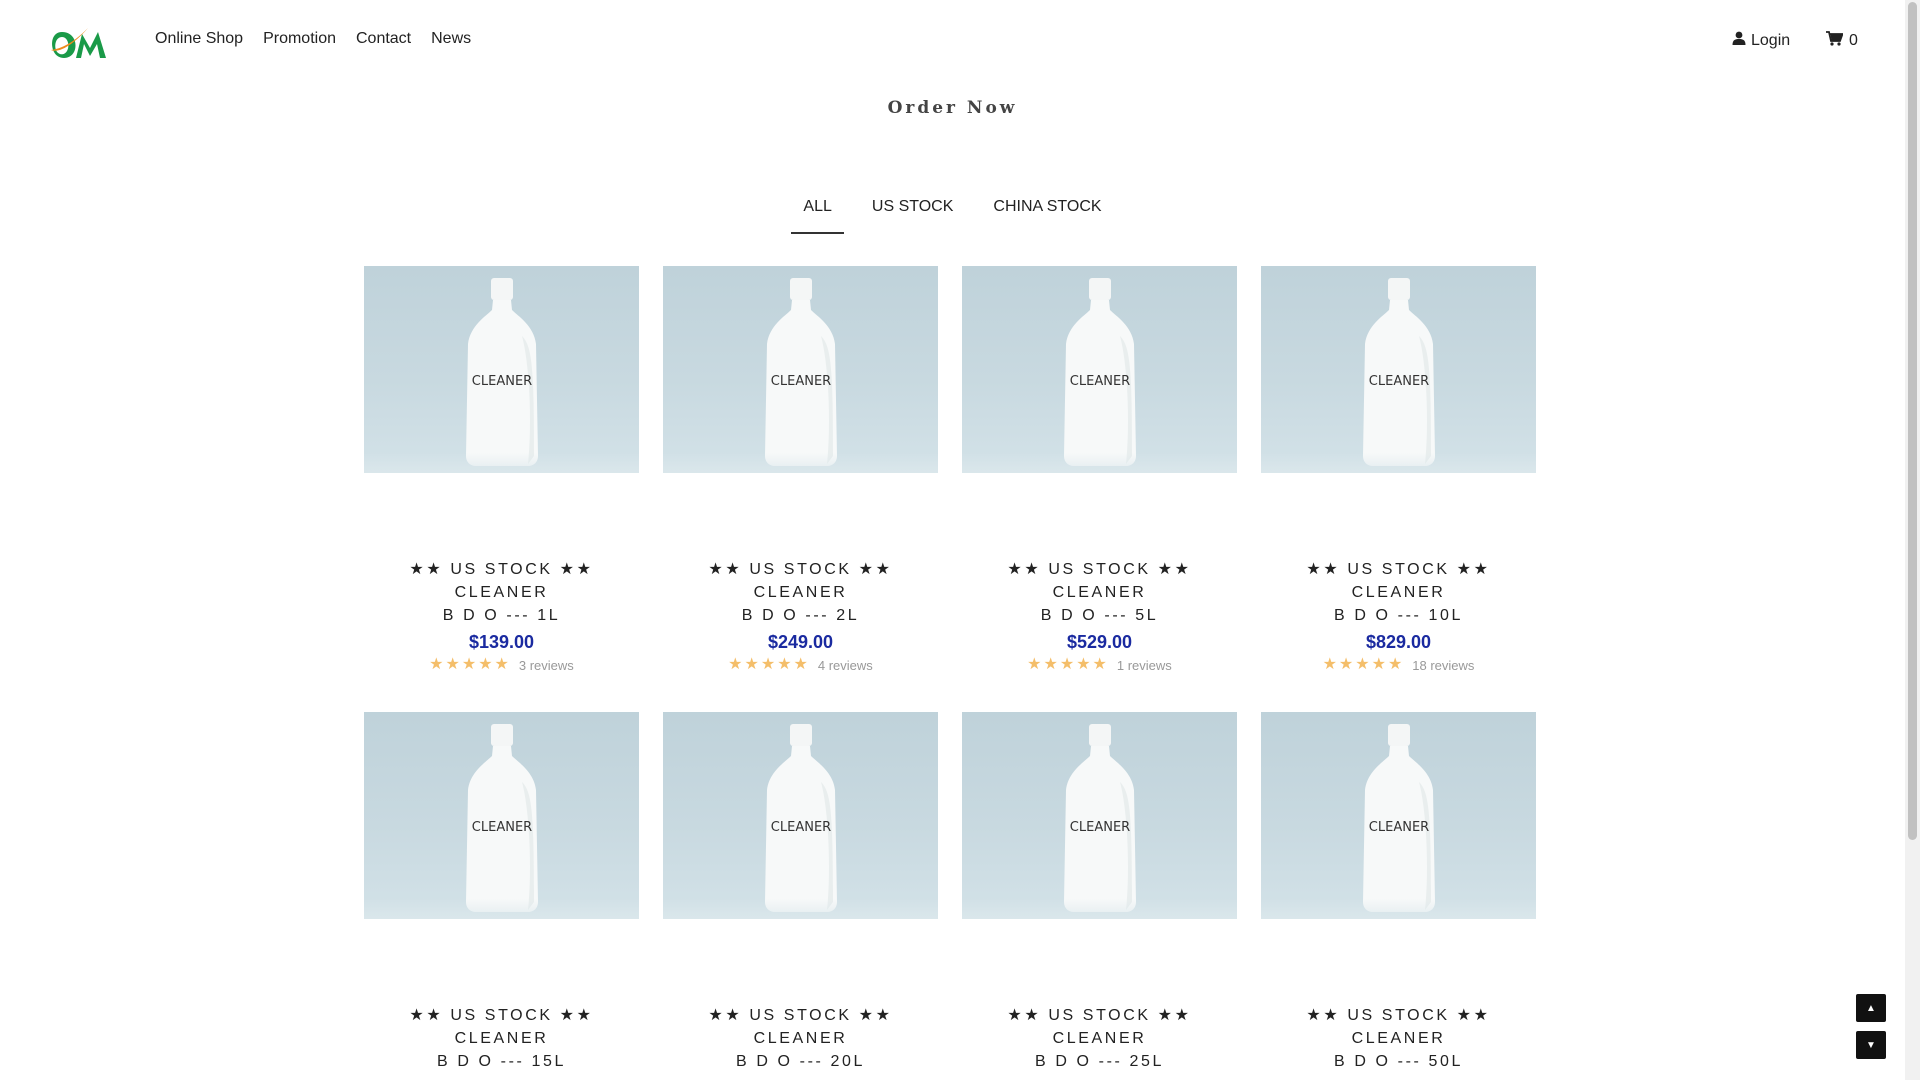 The image size is (1920, 1080). I want to click on review-count: 4 reviews, so click(845, 665).